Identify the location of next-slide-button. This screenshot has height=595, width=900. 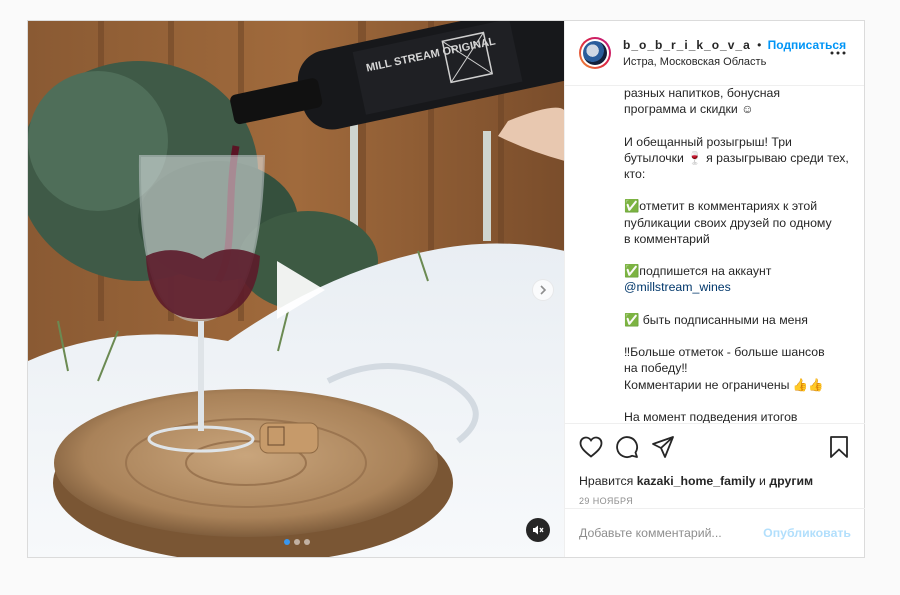
(543, 290).